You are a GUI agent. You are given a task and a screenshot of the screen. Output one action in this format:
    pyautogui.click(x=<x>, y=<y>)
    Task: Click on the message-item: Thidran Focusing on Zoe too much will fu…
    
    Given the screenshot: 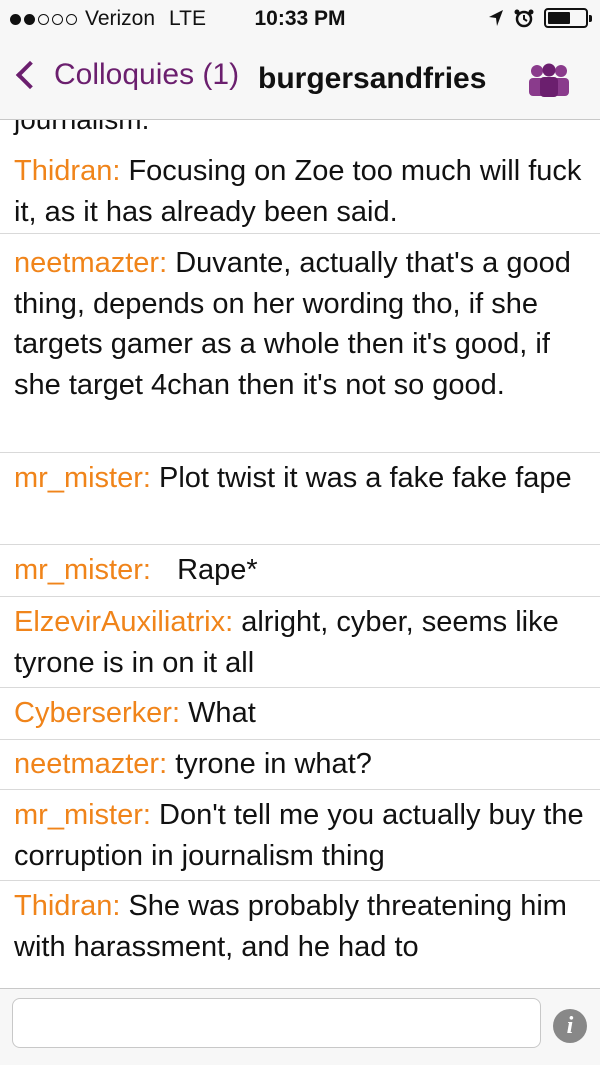 What is the action you would take?
    pyautogui.click(x=300, y=191)
    